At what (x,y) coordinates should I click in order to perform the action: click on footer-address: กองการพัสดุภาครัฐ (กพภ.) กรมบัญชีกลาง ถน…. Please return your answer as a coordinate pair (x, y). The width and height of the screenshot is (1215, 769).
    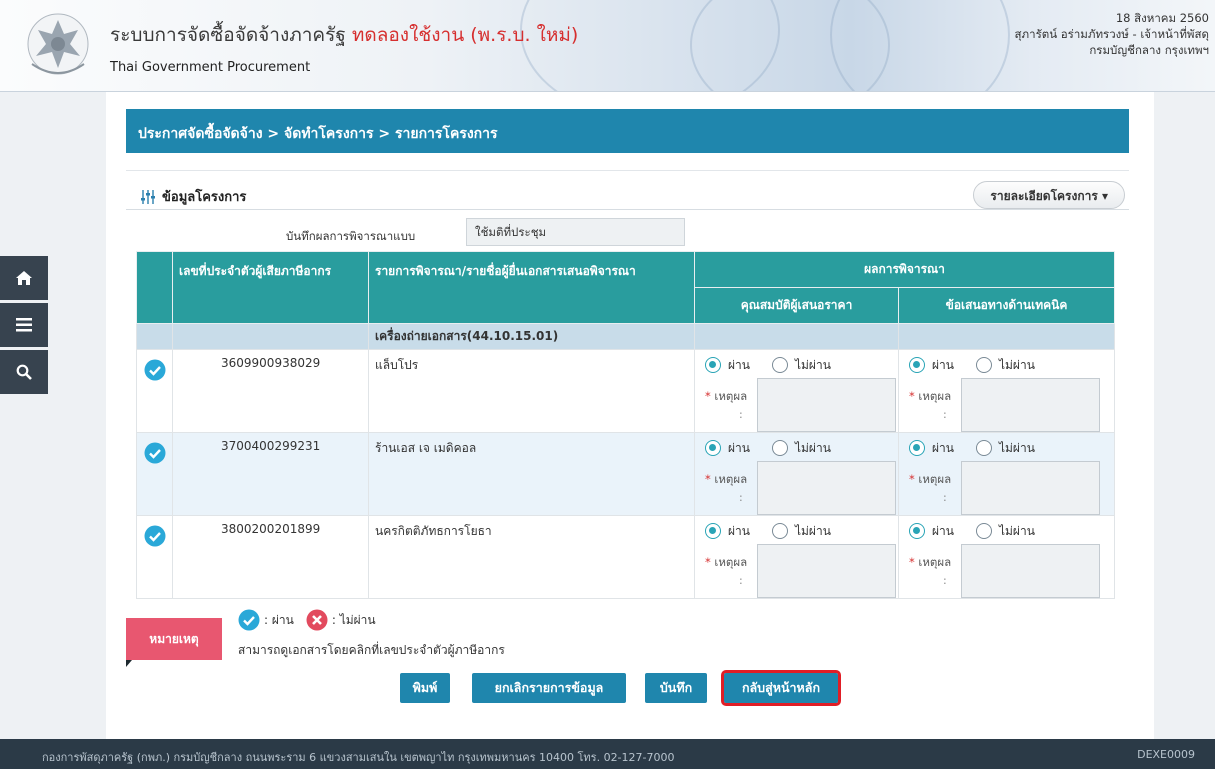
    Looking at the image, I should click on (358, 757).